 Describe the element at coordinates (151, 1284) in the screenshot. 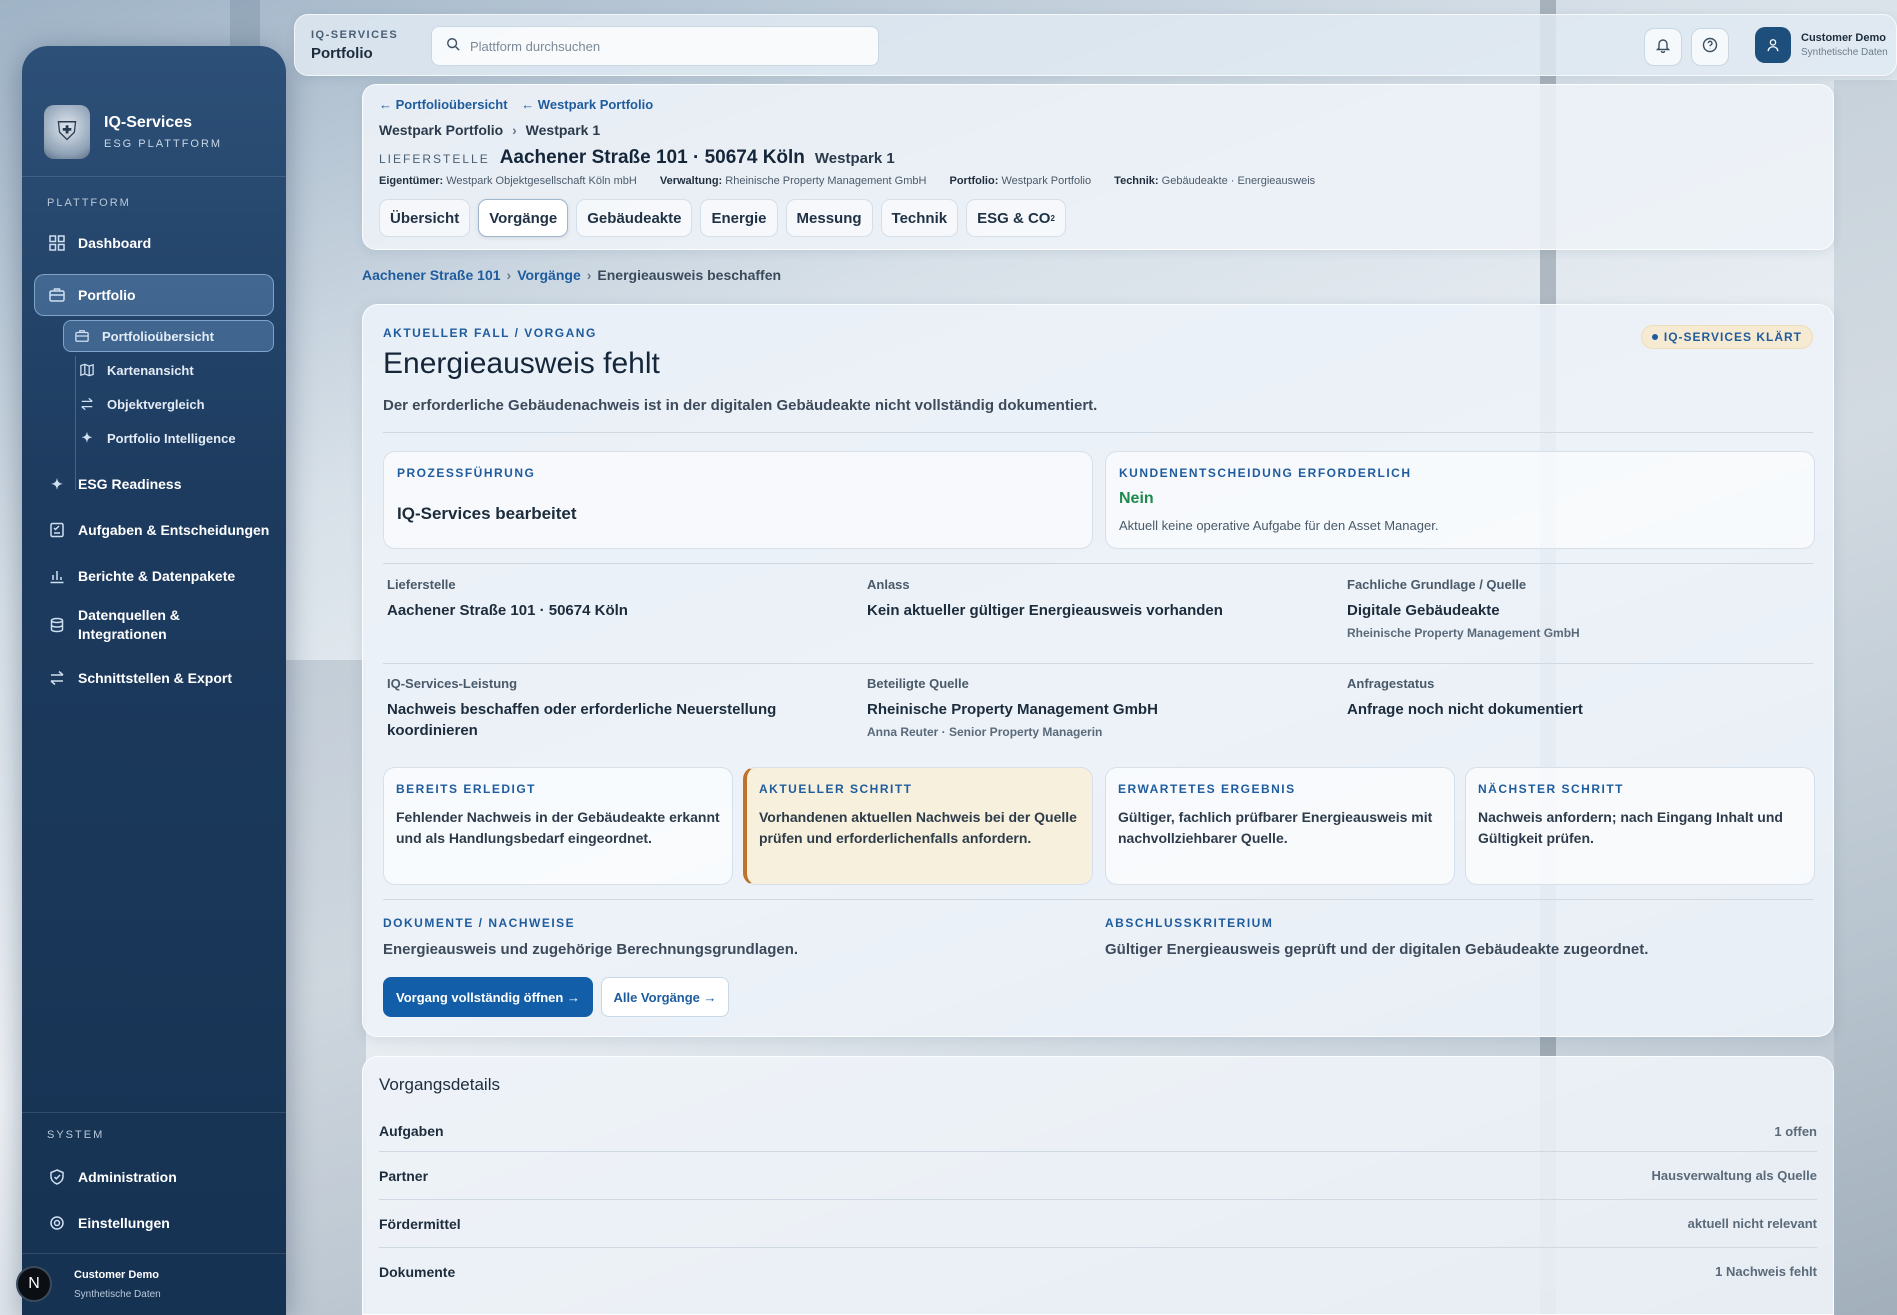

I see `sidebar-footer-user: N Customer Demo Synthetische Daten` at that location.